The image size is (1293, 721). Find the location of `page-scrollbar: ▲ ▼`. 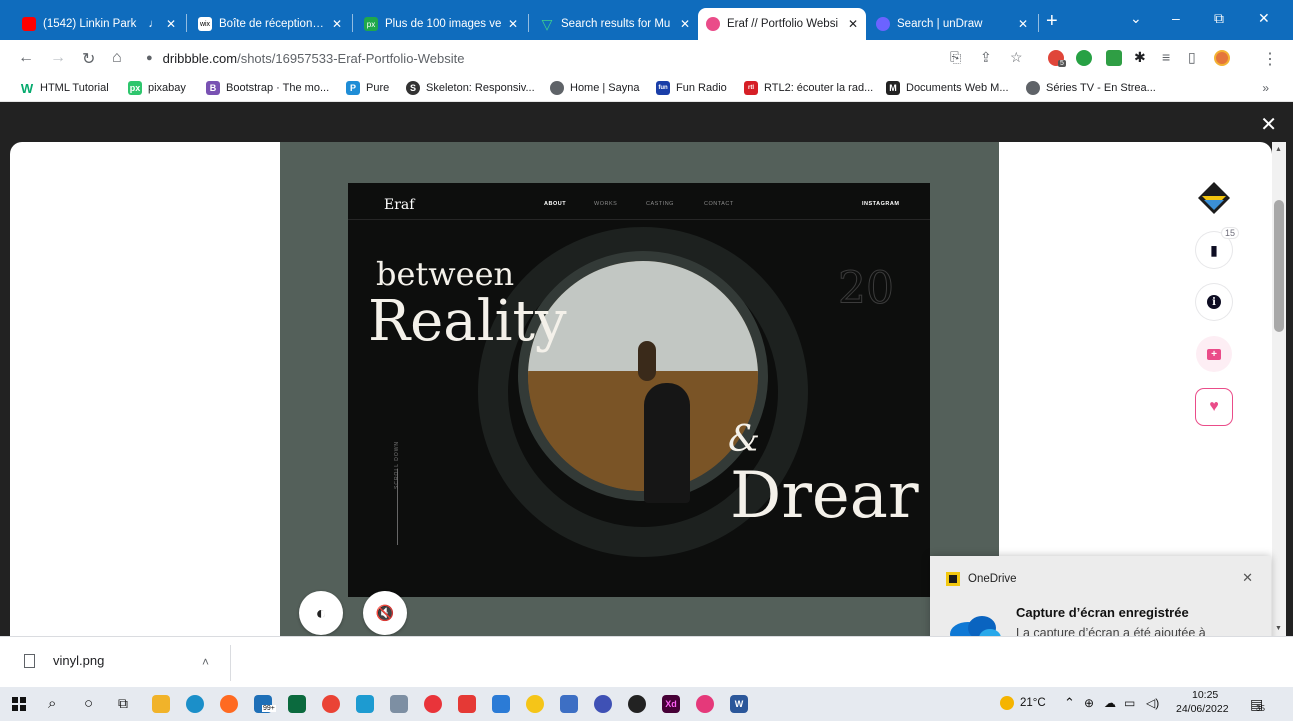

page-scrollbar: ▲ ▼ is located at coordinates (1279, 389).